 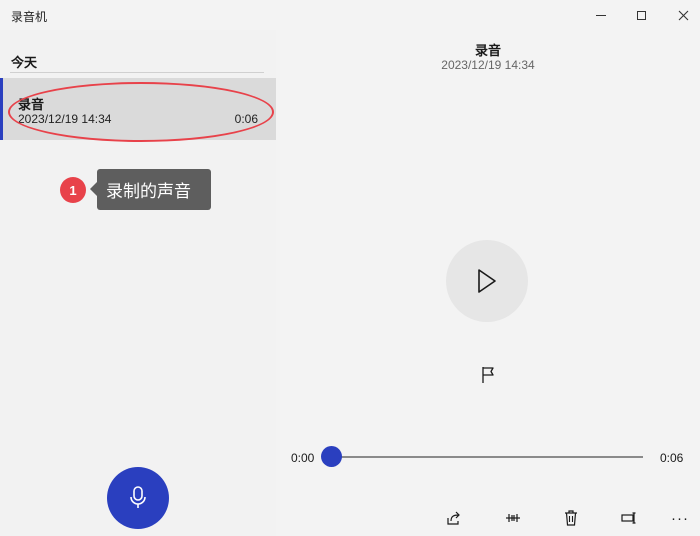 What do you see at coordinates (31, 104) in the screenshot?
I see `recording-name: 录音` at bounding box center [31, 104].